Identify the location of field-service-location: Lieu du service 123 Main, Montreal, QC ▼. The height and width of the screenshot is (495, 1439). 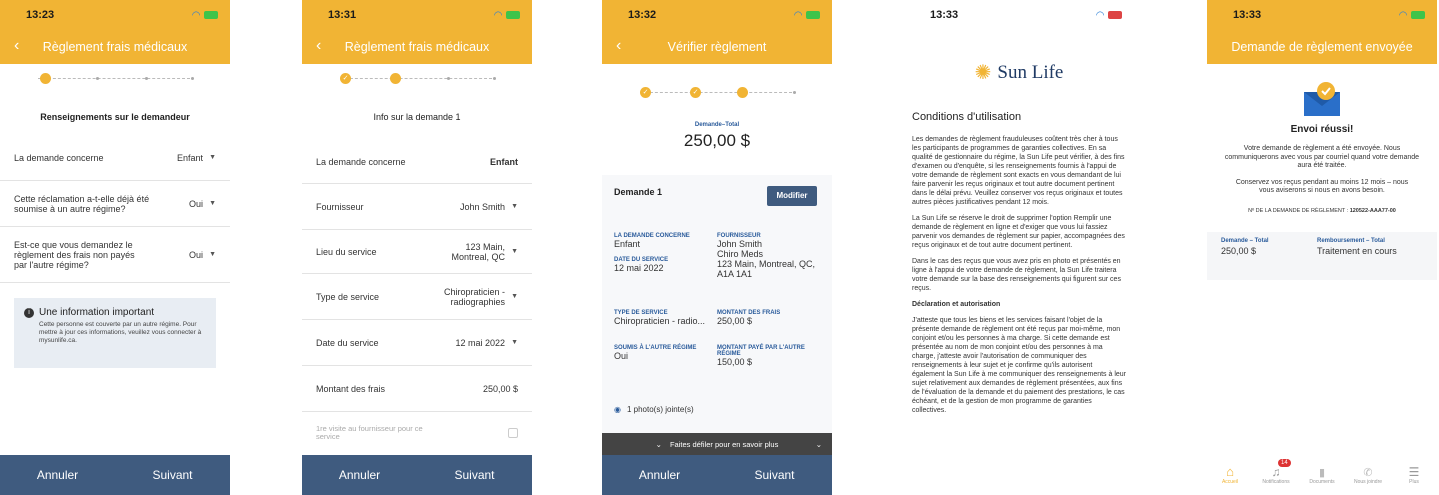
(417, 252).